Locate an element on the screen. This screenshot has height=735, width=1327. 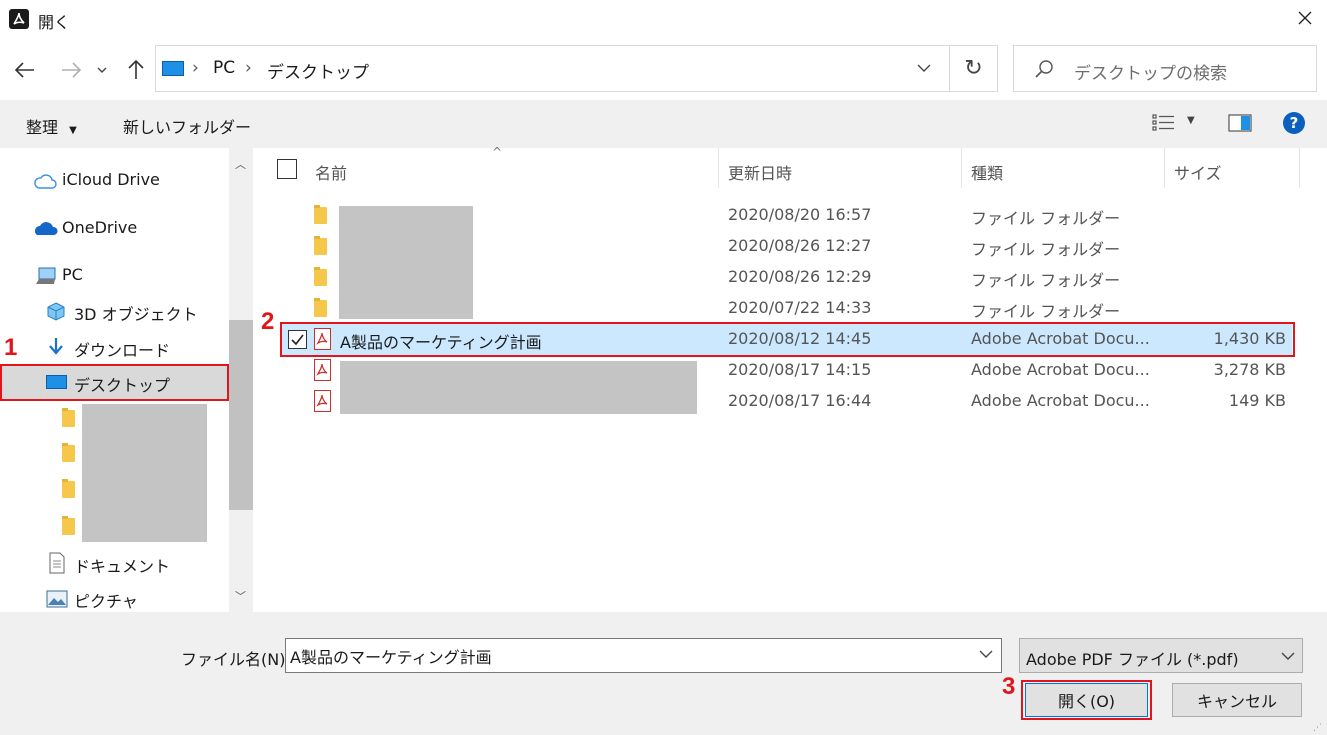
chevron-down-icon: ﹀ is located at coordinates (240, 596).